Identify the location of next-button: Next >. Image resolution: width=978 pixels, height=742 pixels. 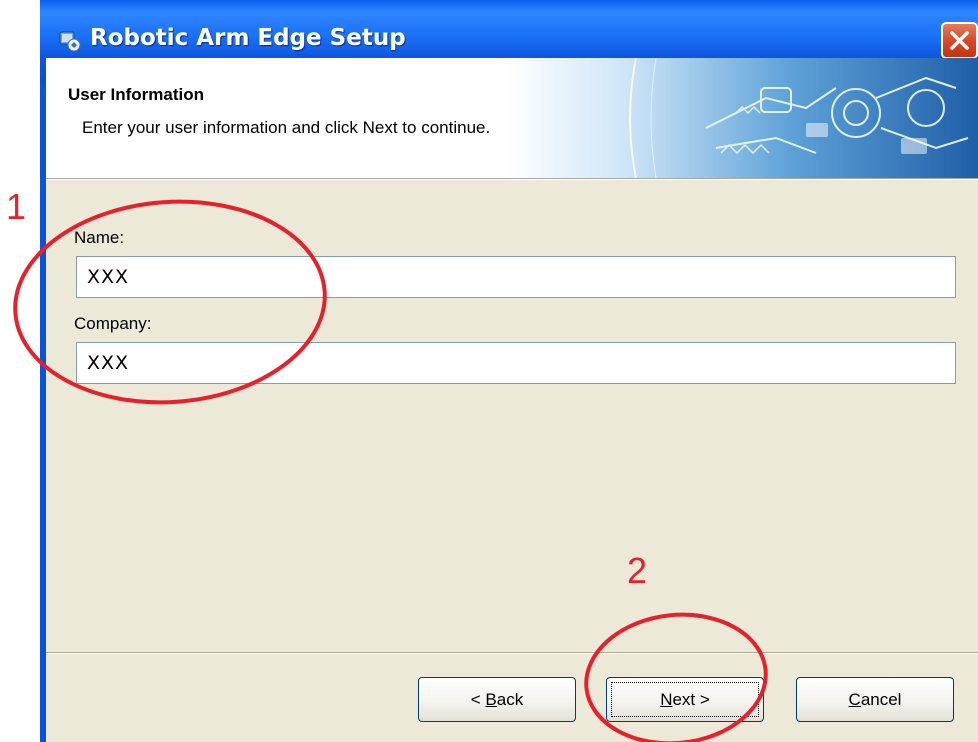
(685, 699).